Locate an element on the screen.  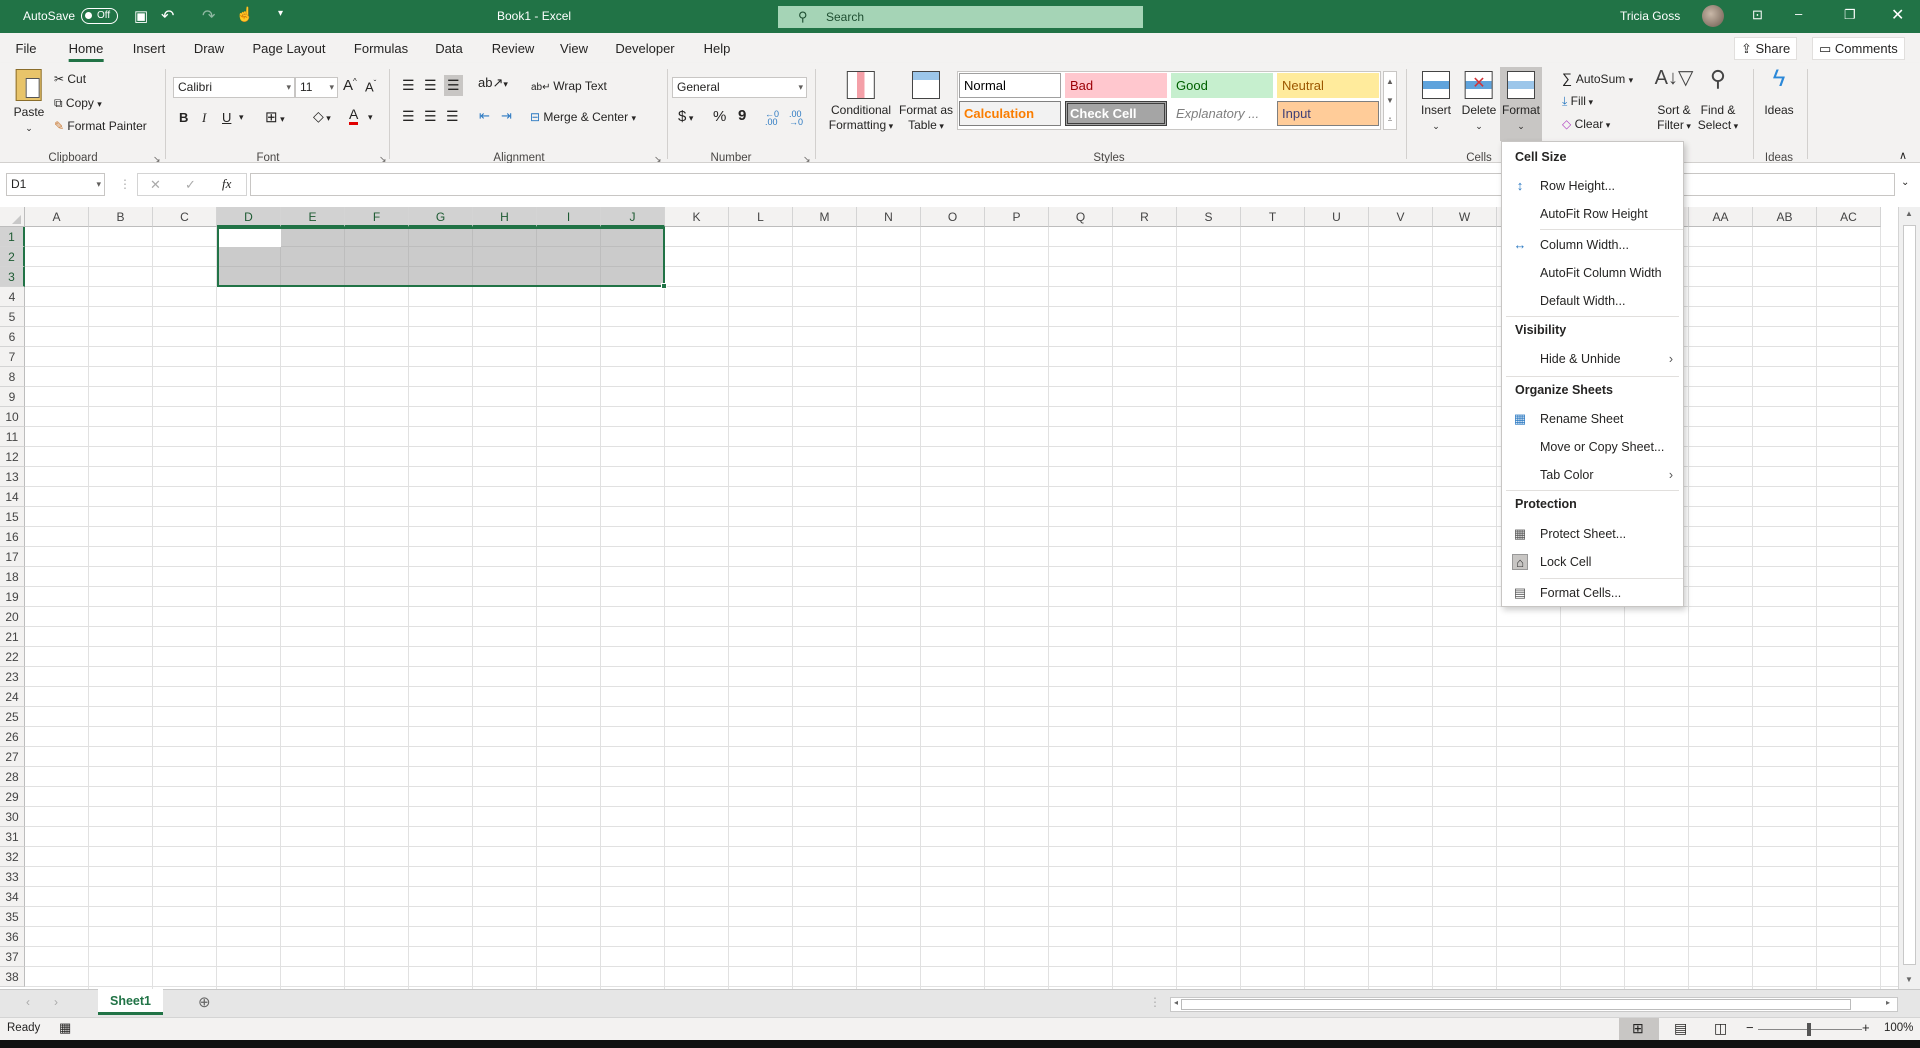
avatar is located at coordinates (1713, 16).